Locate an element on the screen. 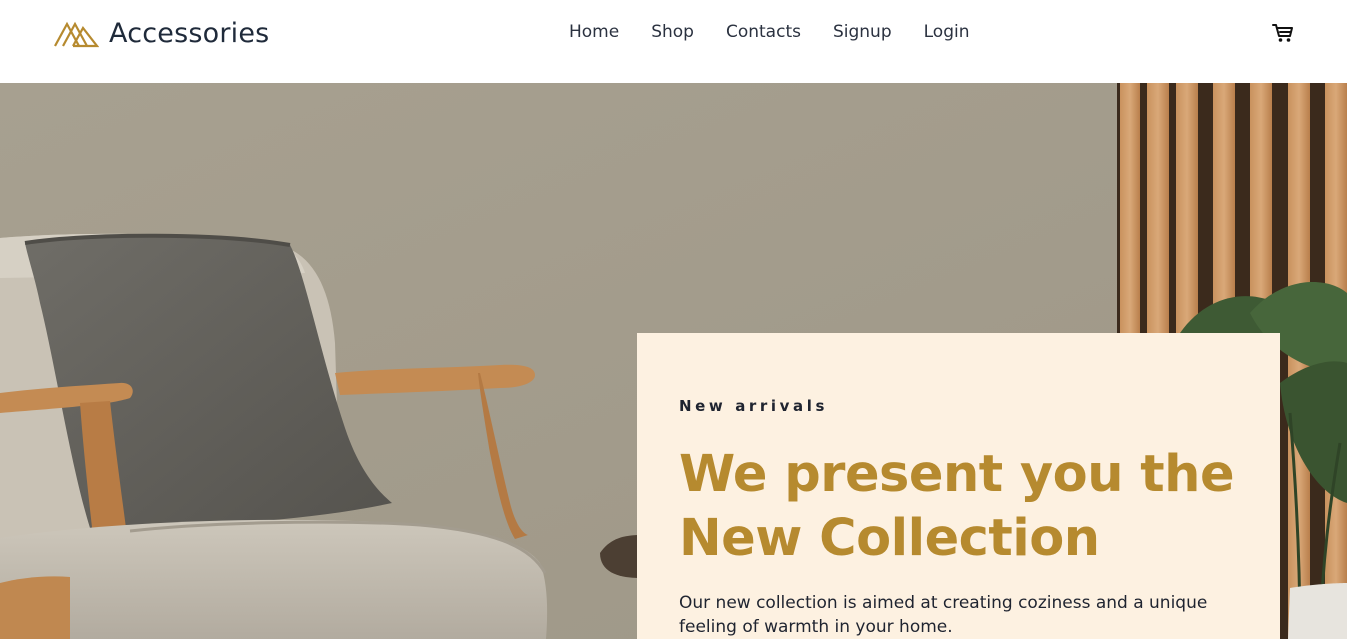 This screenshot has height=639, width=1347. nav-home: Home is located at coordinates (594, 32).